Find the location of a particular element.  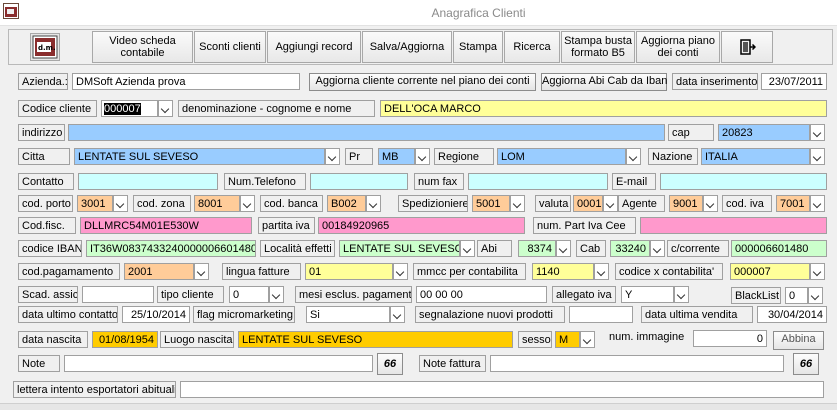

stampa-button: Stampa is located at coordinates (478, 47).